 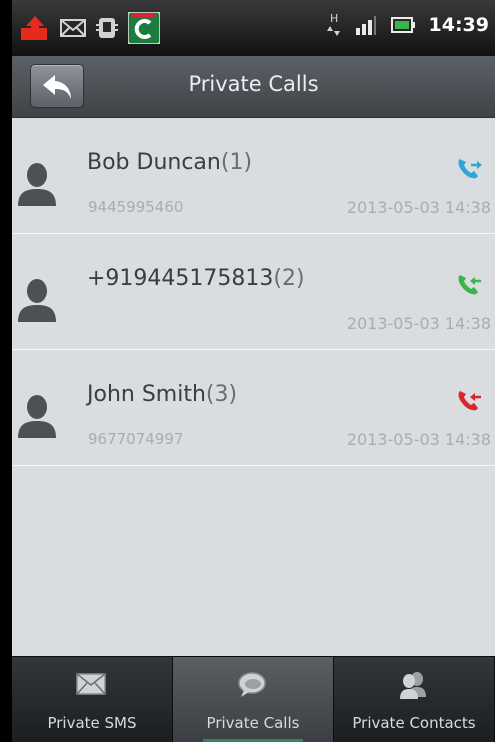 I want to click on tab-label: Private SMS, so click(x=92, y=723).